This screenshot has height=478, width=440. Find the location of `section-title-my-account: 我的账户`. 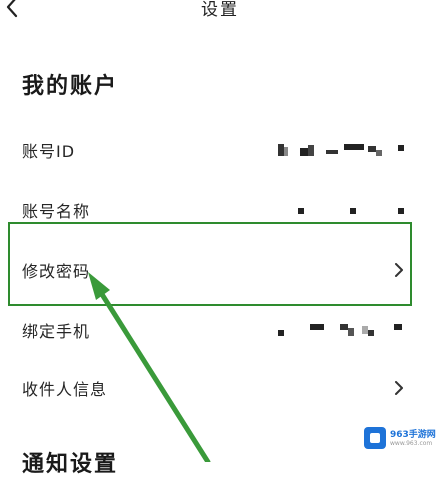

section-title-my-account: 我的账户 is located at coordinates (70, 86).